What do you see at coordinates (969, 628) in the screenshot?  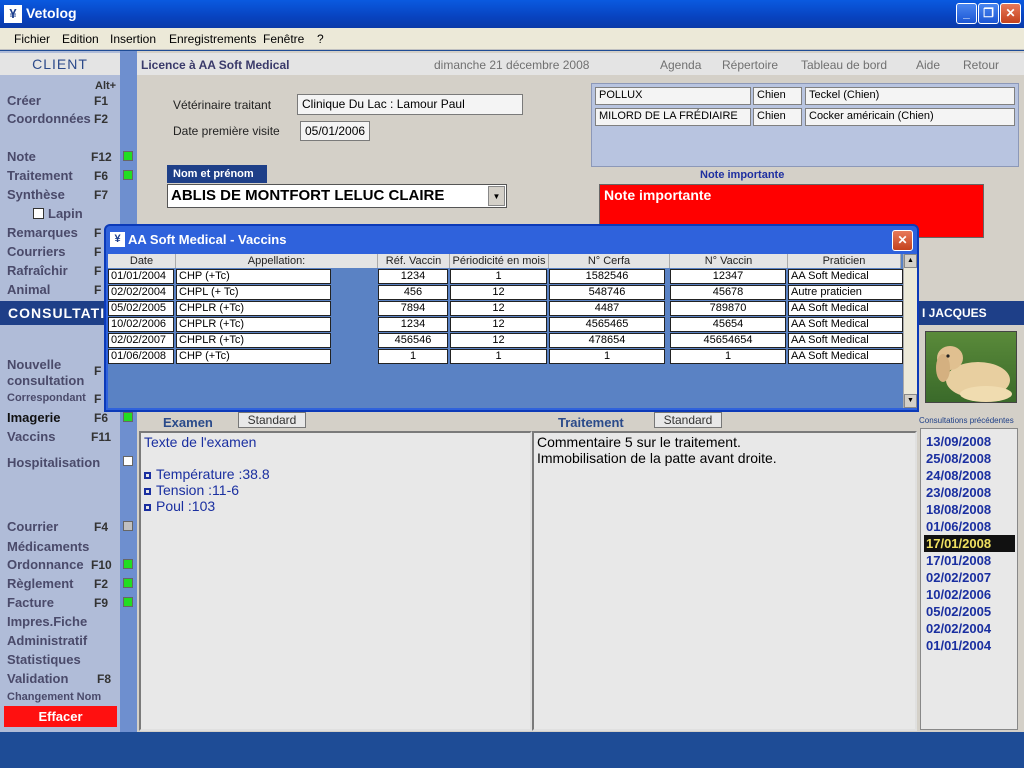 I see `consultation-date: 02/02/2004` at bounding box center [969, 628].